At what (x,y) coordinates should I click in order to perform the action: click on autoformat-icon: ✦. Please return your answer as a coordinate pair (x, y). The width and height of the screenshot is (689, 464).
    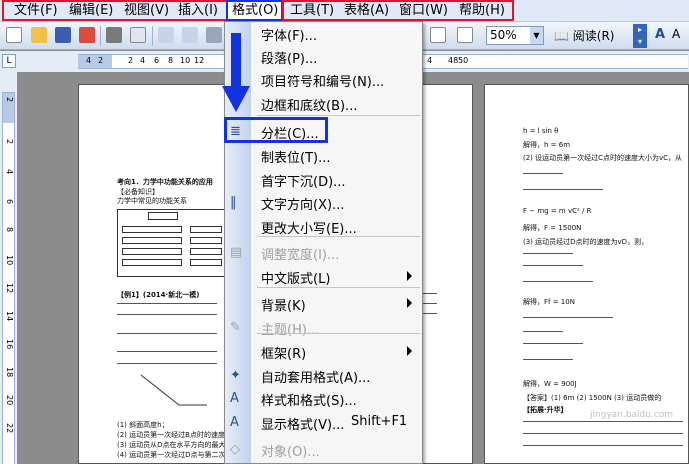
    Looking at the image, I should click on (235, 375).